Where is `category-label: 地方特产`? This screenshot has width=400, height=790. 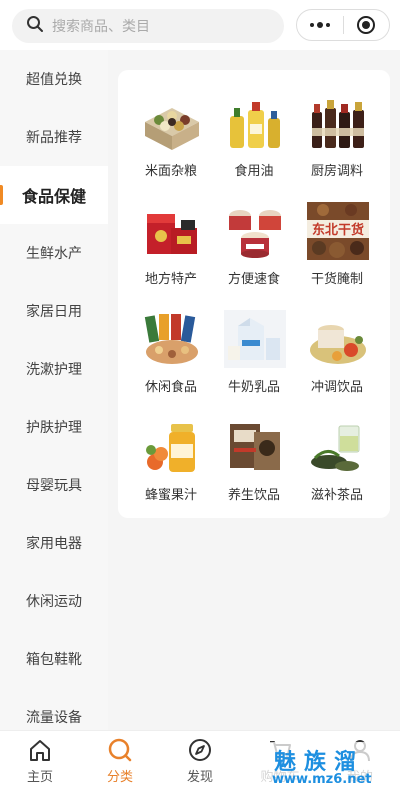
category-label: 地方特产 is located at coordinates (170, 279).